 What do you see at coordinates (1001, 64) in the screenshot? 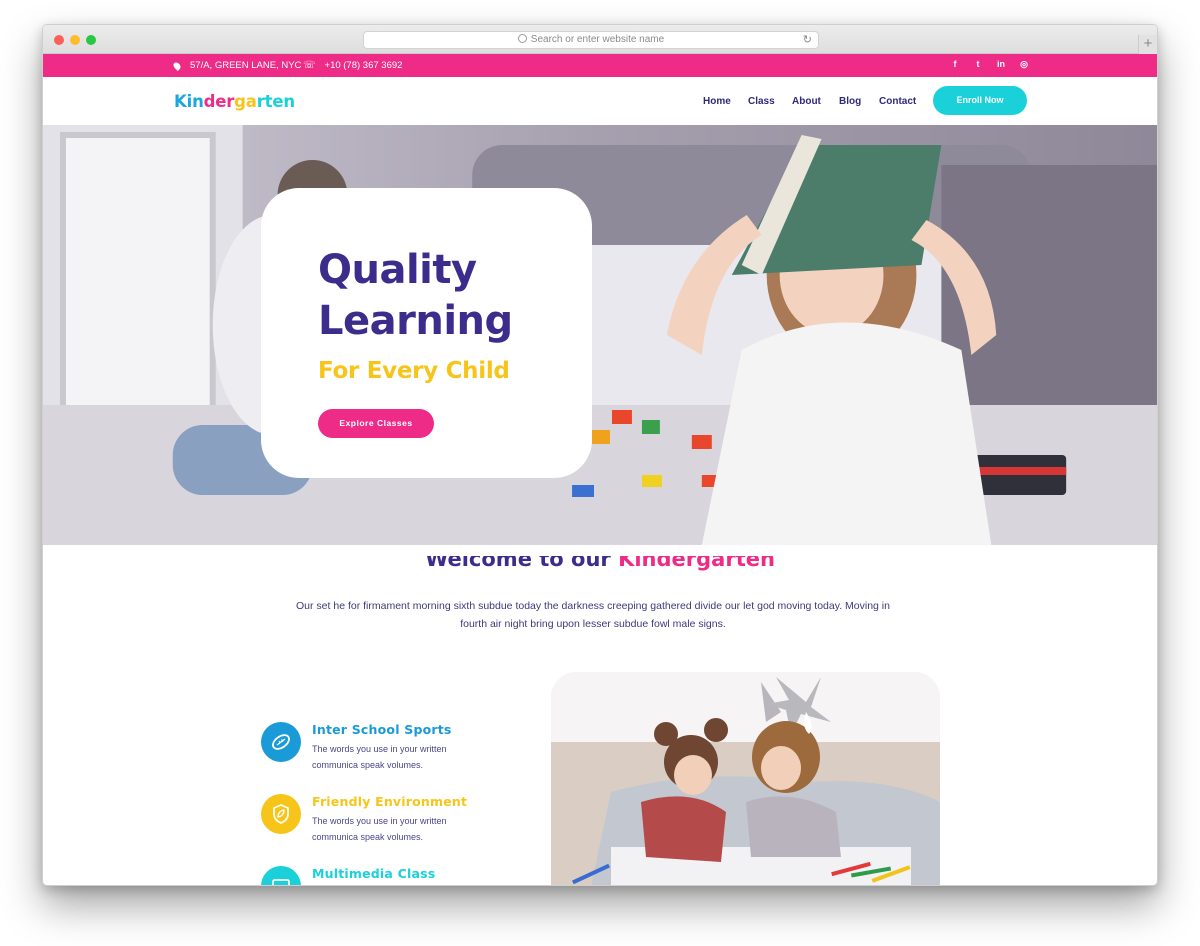
I see `linkedin-icon: in` at bounding box center [1001, 64].